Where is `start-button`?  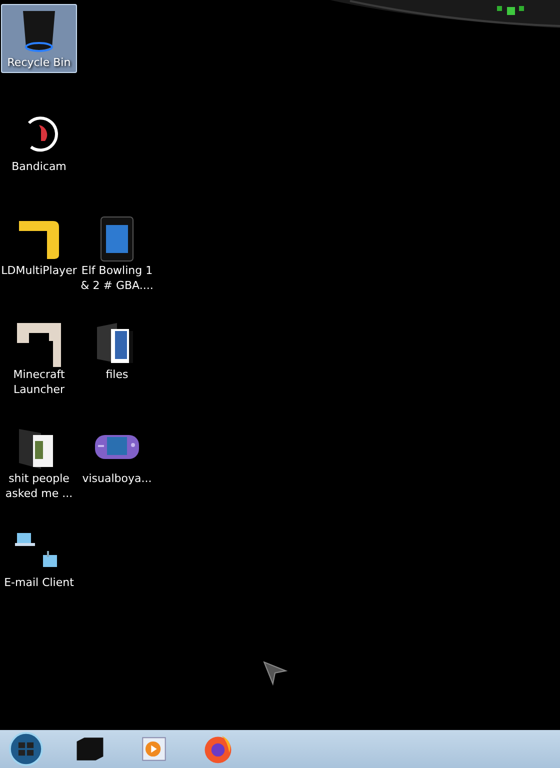
start-button is located at coordinates (26, 749).